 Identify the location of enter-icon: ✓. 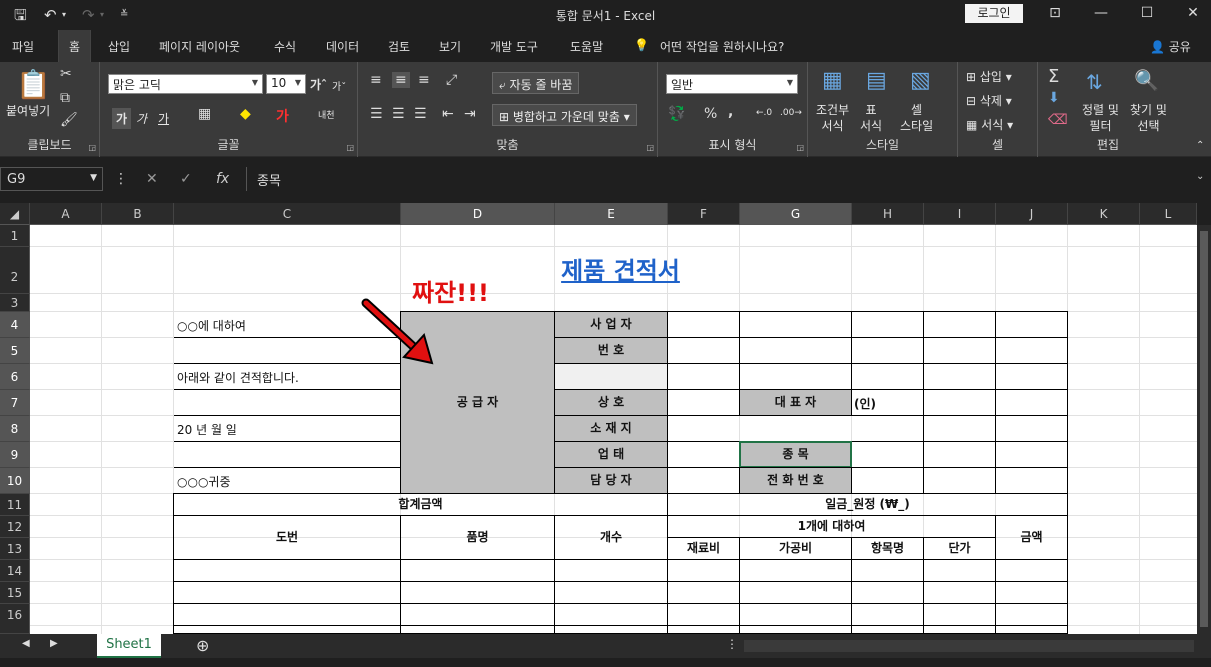
(186, 179).